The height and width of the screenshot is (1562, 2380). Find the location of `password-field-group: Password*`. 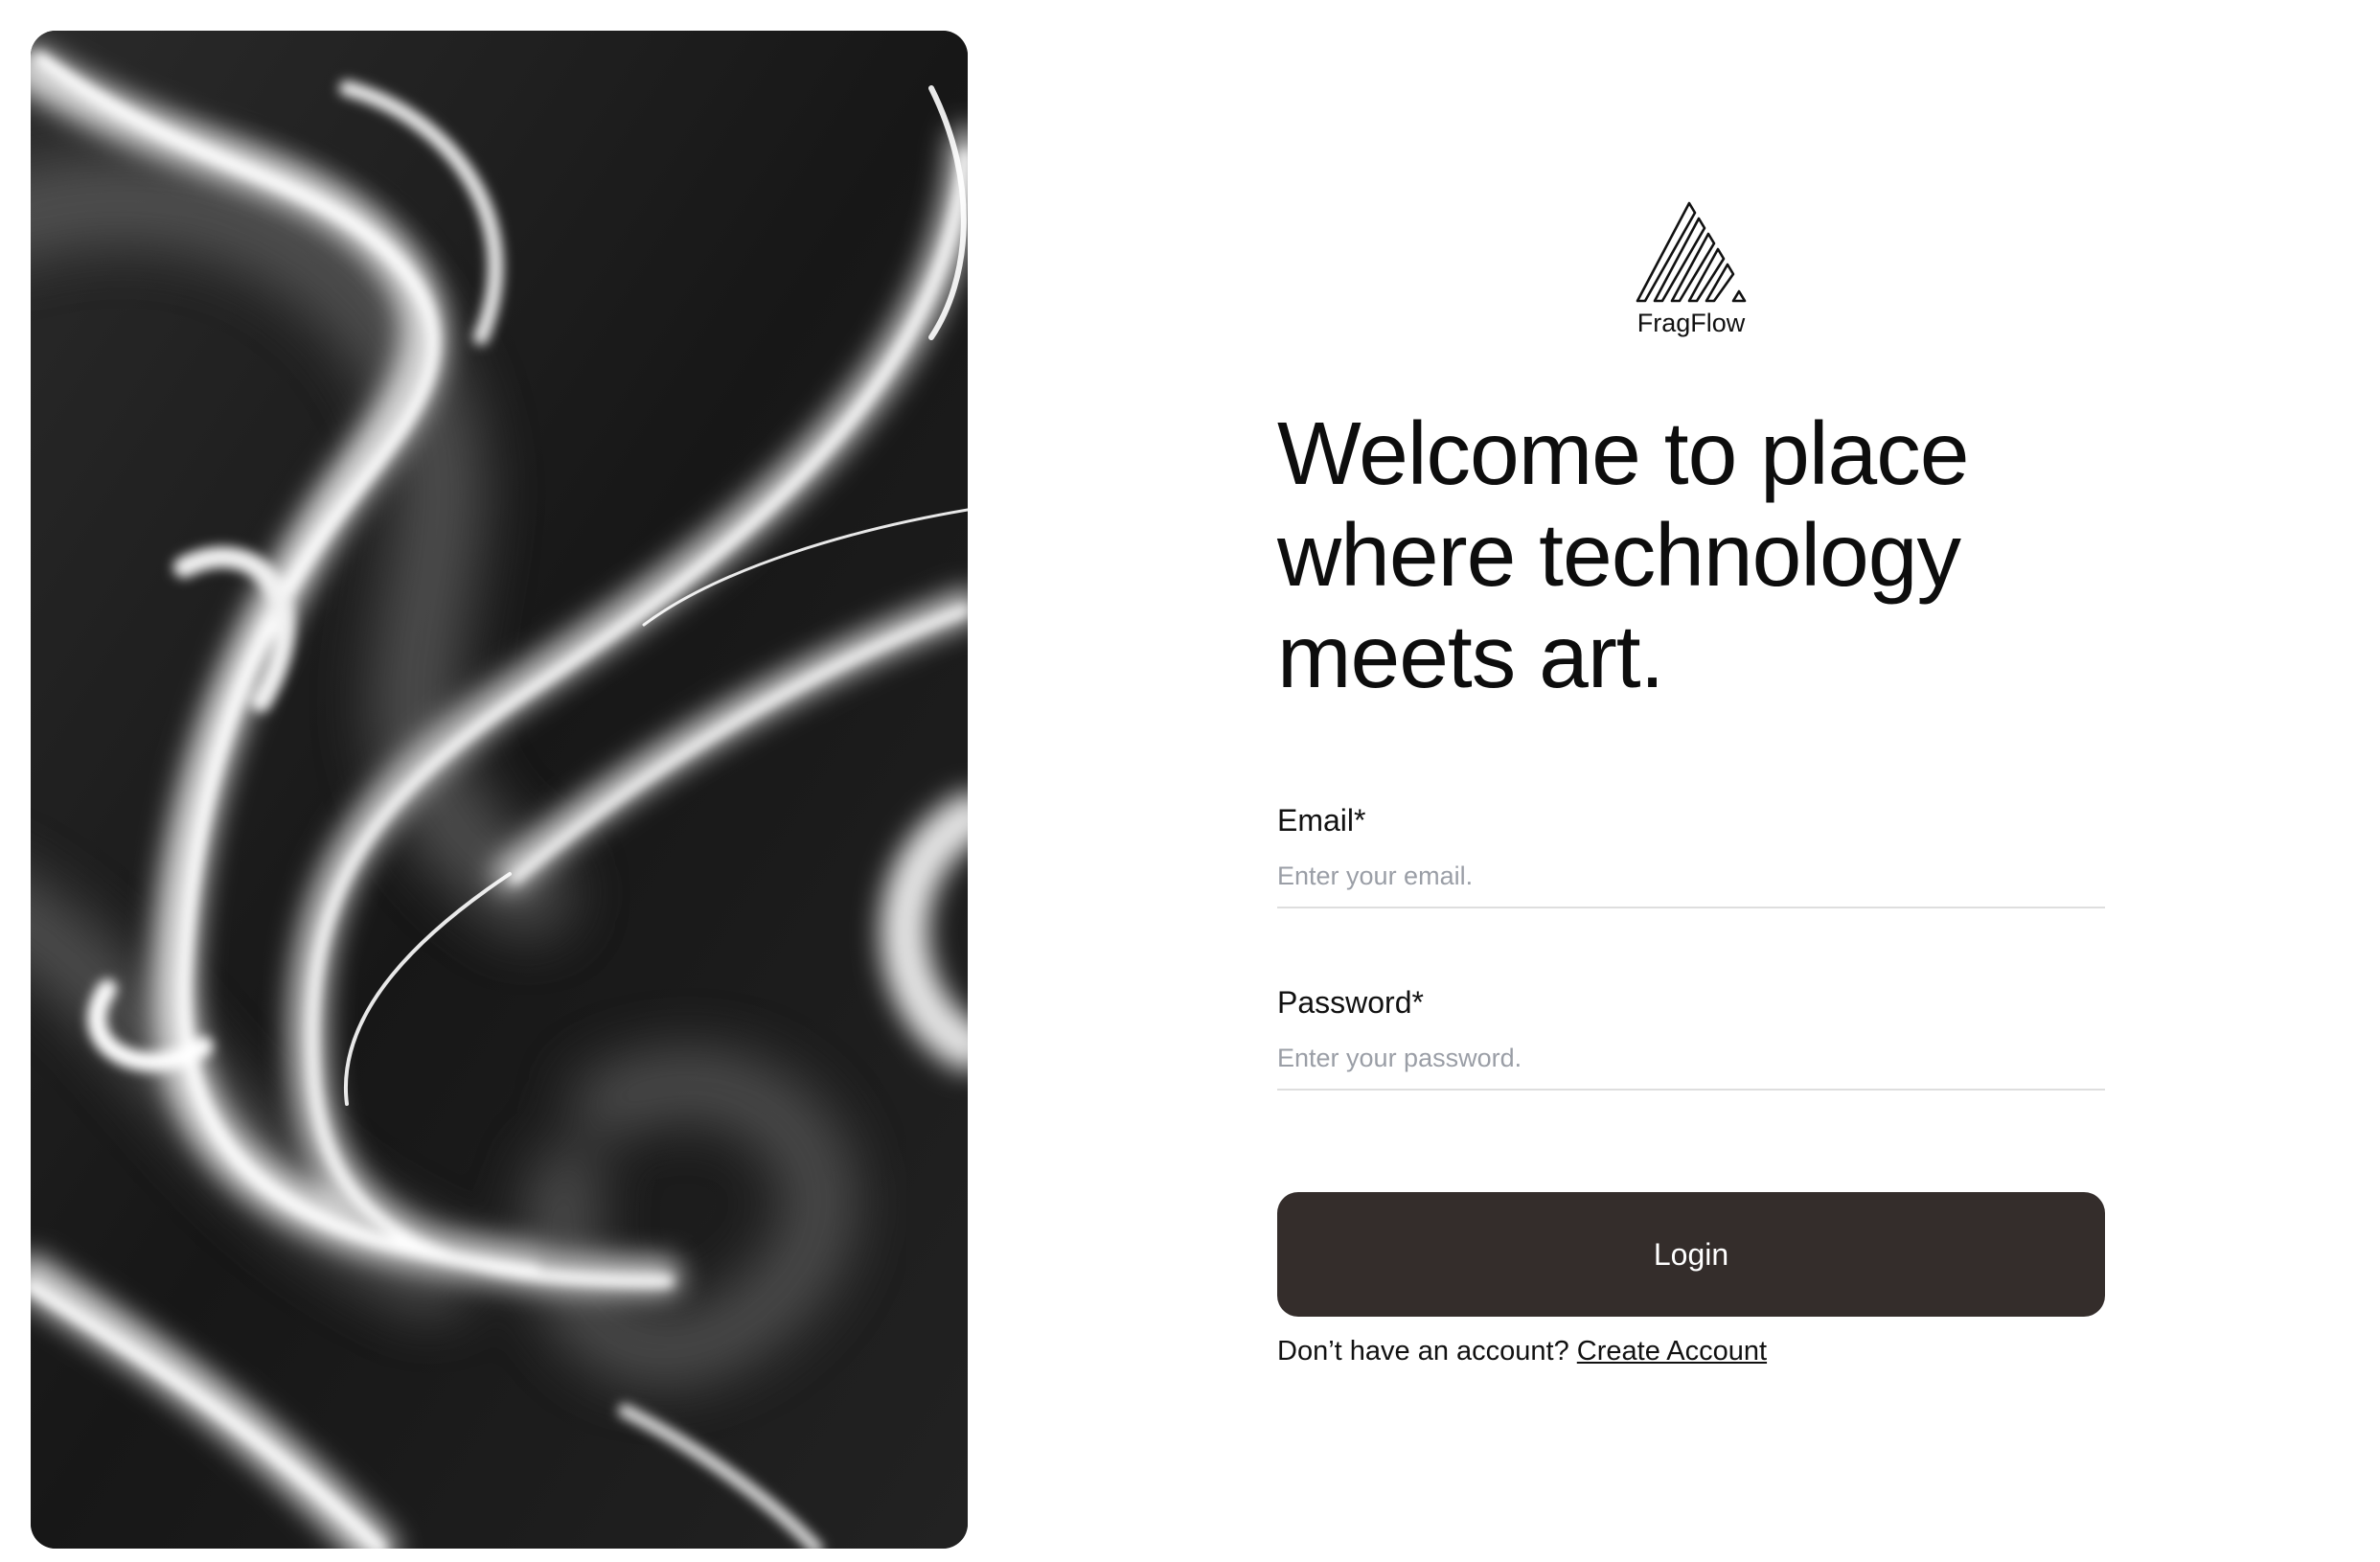

password-field-group: Password* is located at coordinates (1691, 1038).